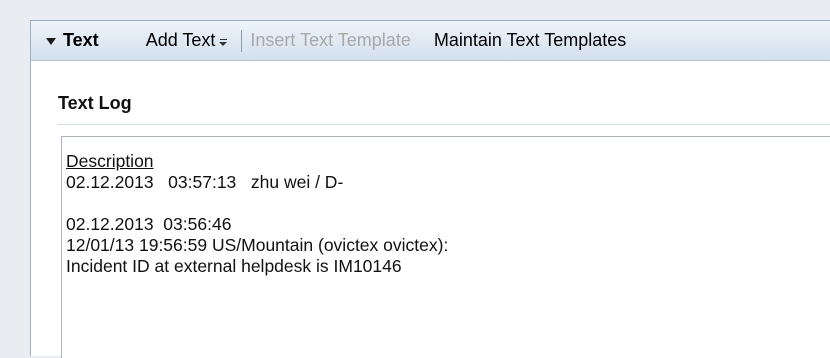 This screenshot has width=830, height=358. Describe the element at coordinates (110, 161) in the screenshot. I see `description-heading: Description` at that location.